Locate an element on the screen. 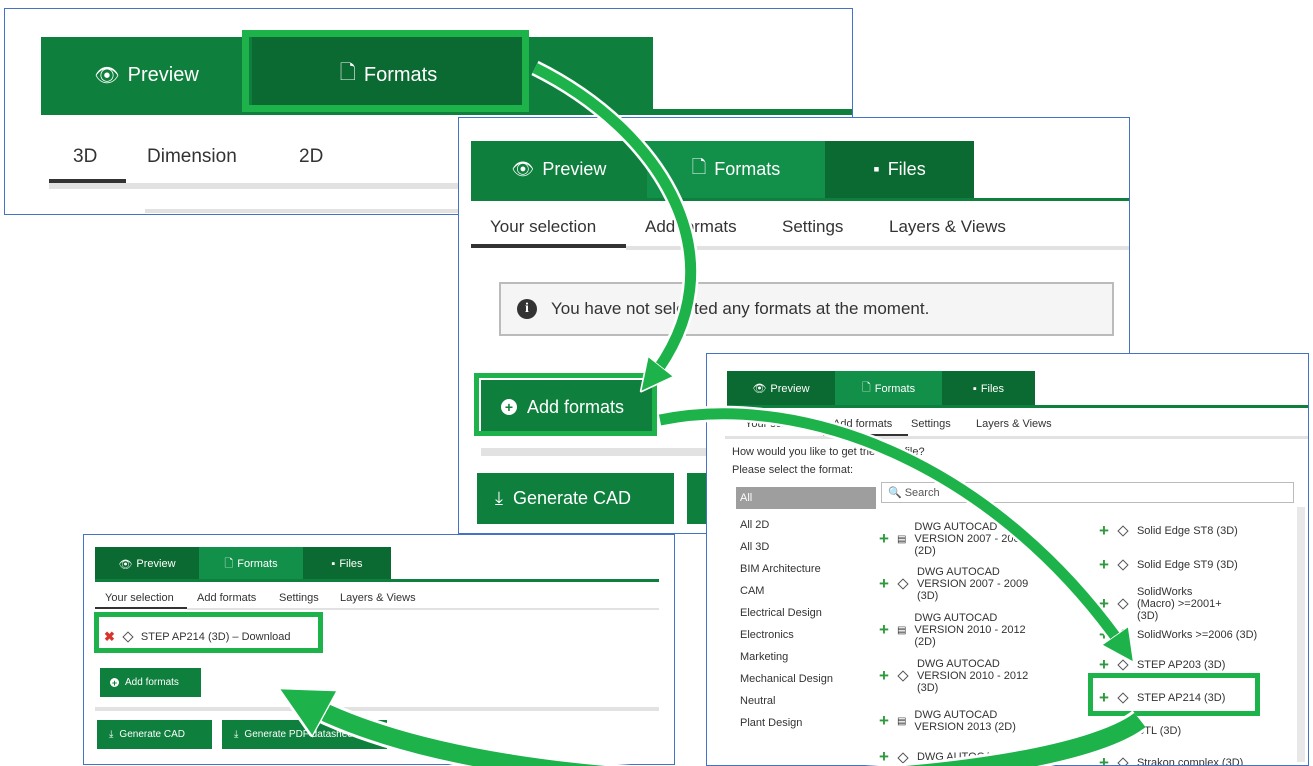 This screenshot has width=1313, height=766. format-option: + DWG AUTOCAD VERSION 2010 - 2012 (3D) is located at coordinates (979, 676).